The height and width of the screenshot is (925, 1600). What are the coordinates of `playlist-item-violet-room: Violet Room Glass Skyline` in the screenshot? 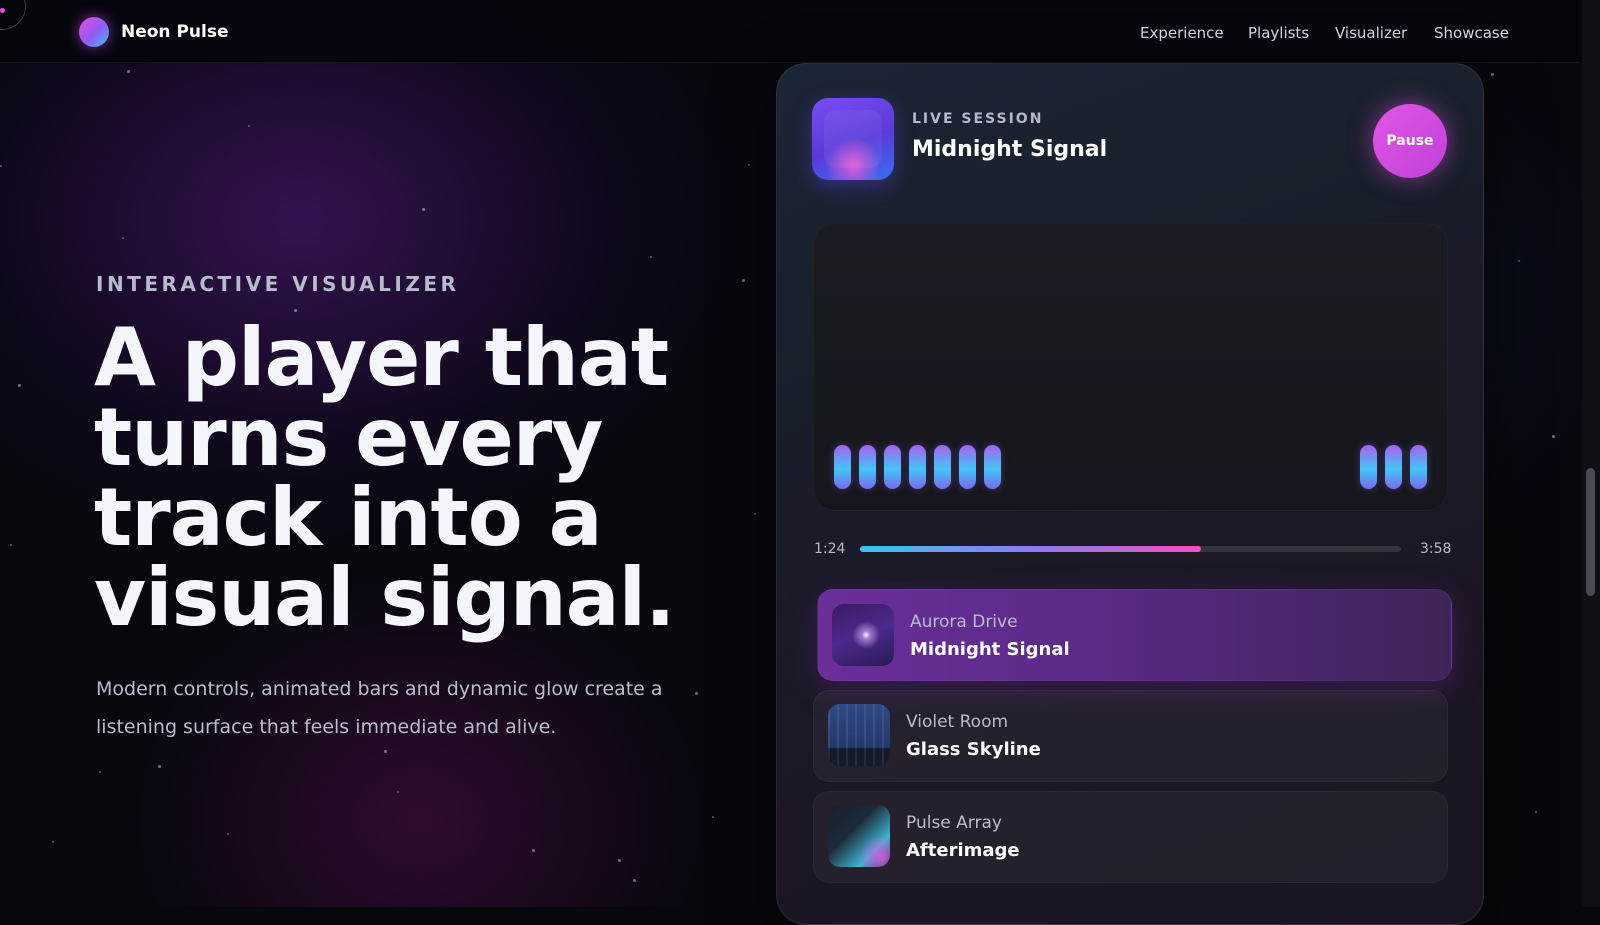 It's located at (1130, 736).